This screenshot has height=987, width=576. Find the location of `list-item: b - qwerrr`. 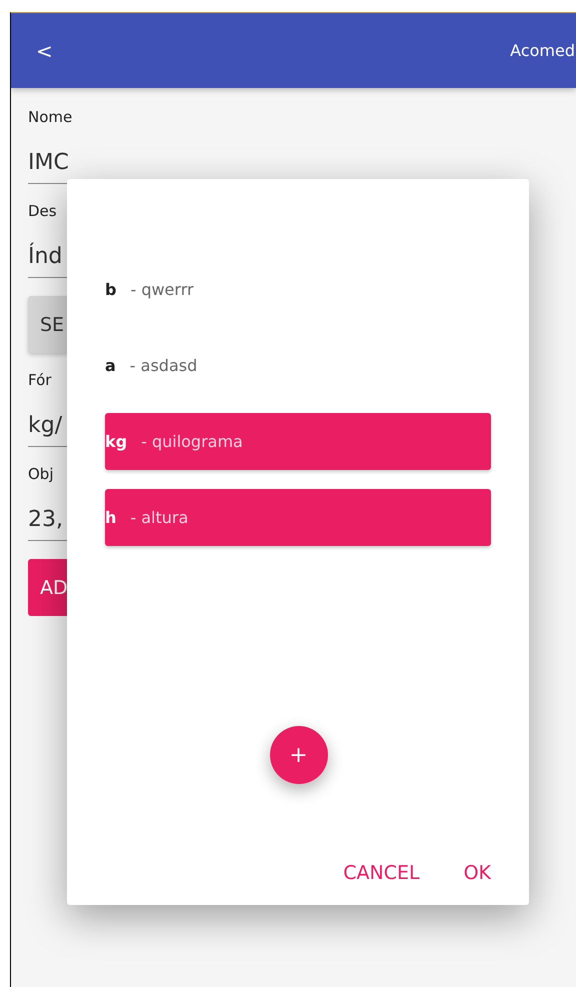

list-item: b - qwerrr is located at coordinates (298, 289).